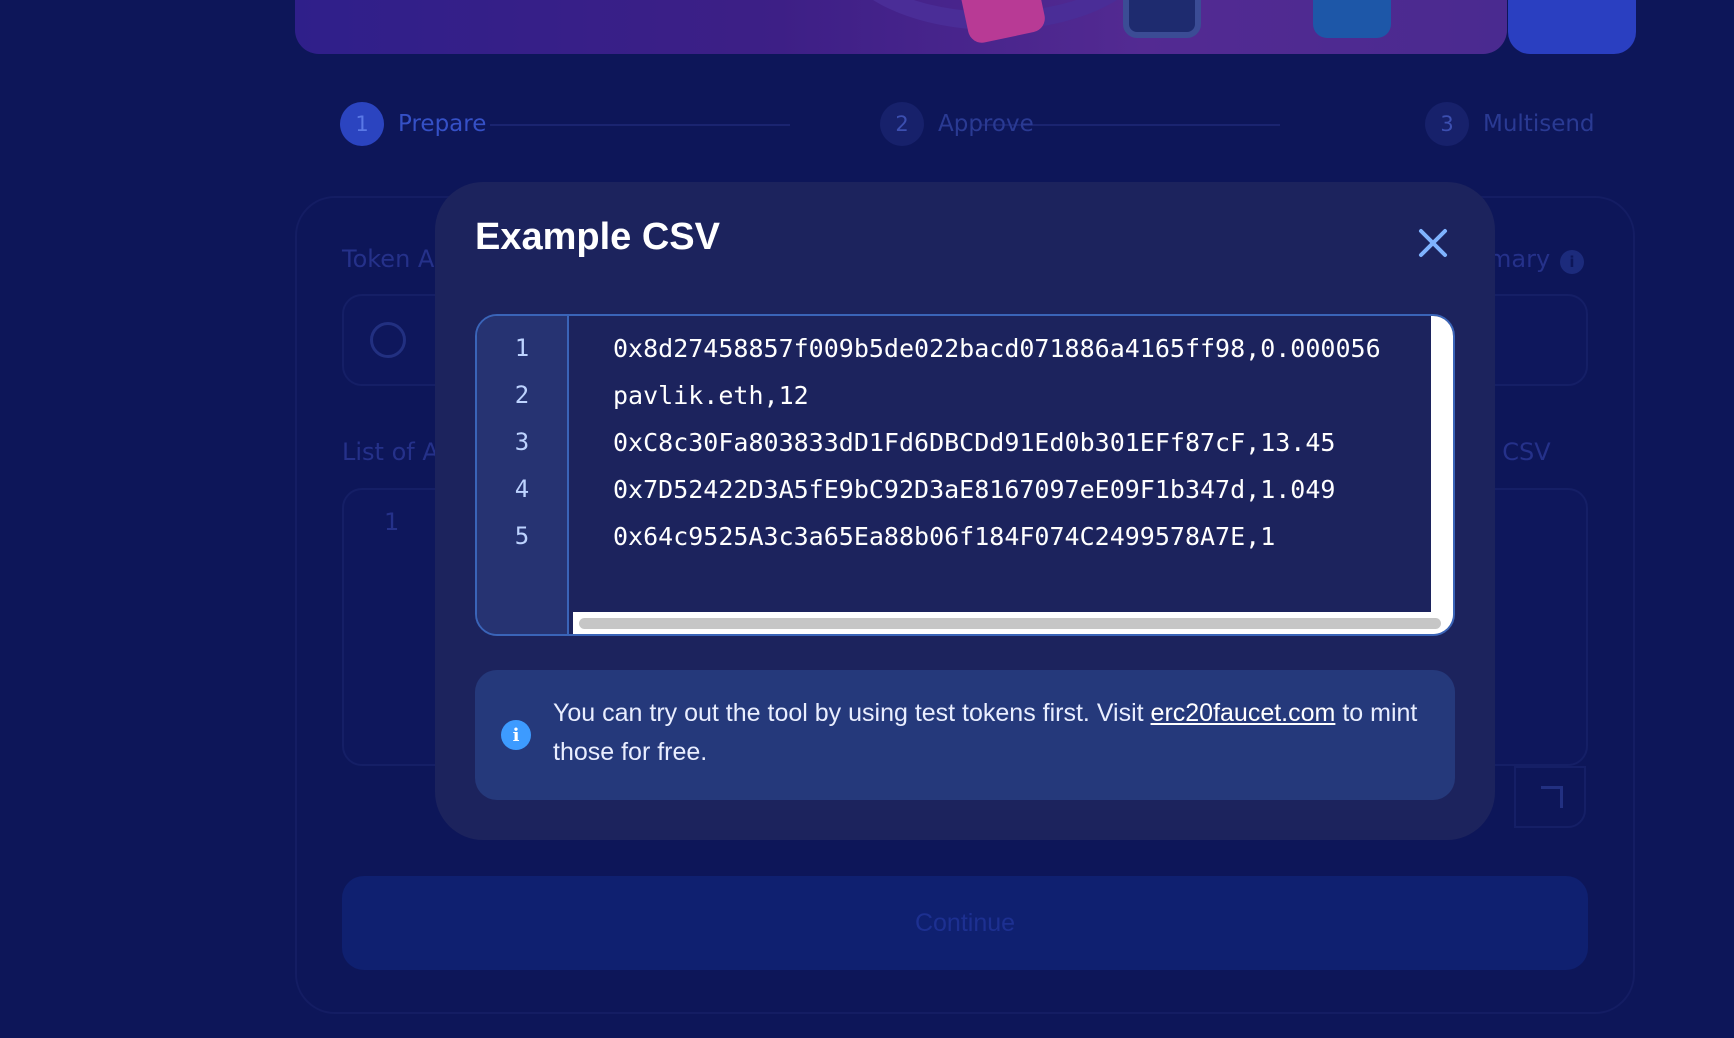  I want to click on line-number-gutter: 1 2 3 4 5, so click(523, 475).